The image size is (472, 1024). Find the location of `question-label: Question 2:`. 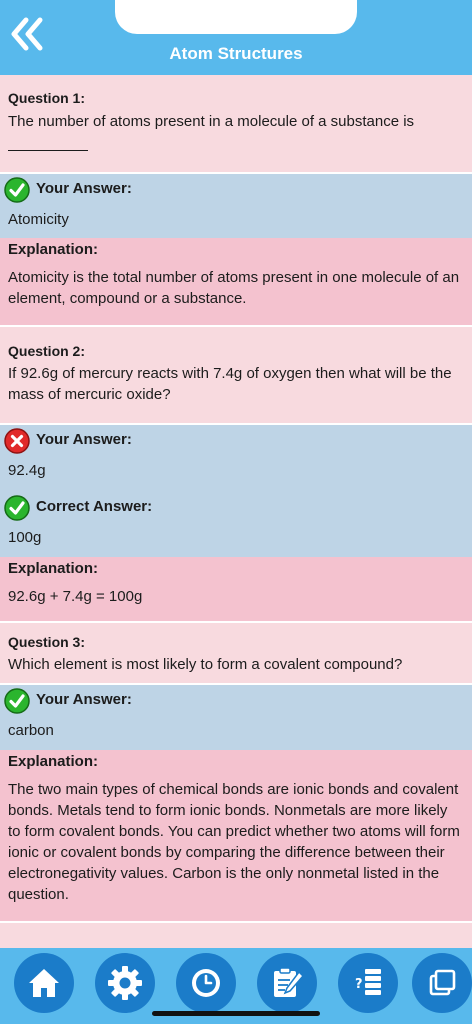

question-label: Question 2: is located at coordinates (47, 351).